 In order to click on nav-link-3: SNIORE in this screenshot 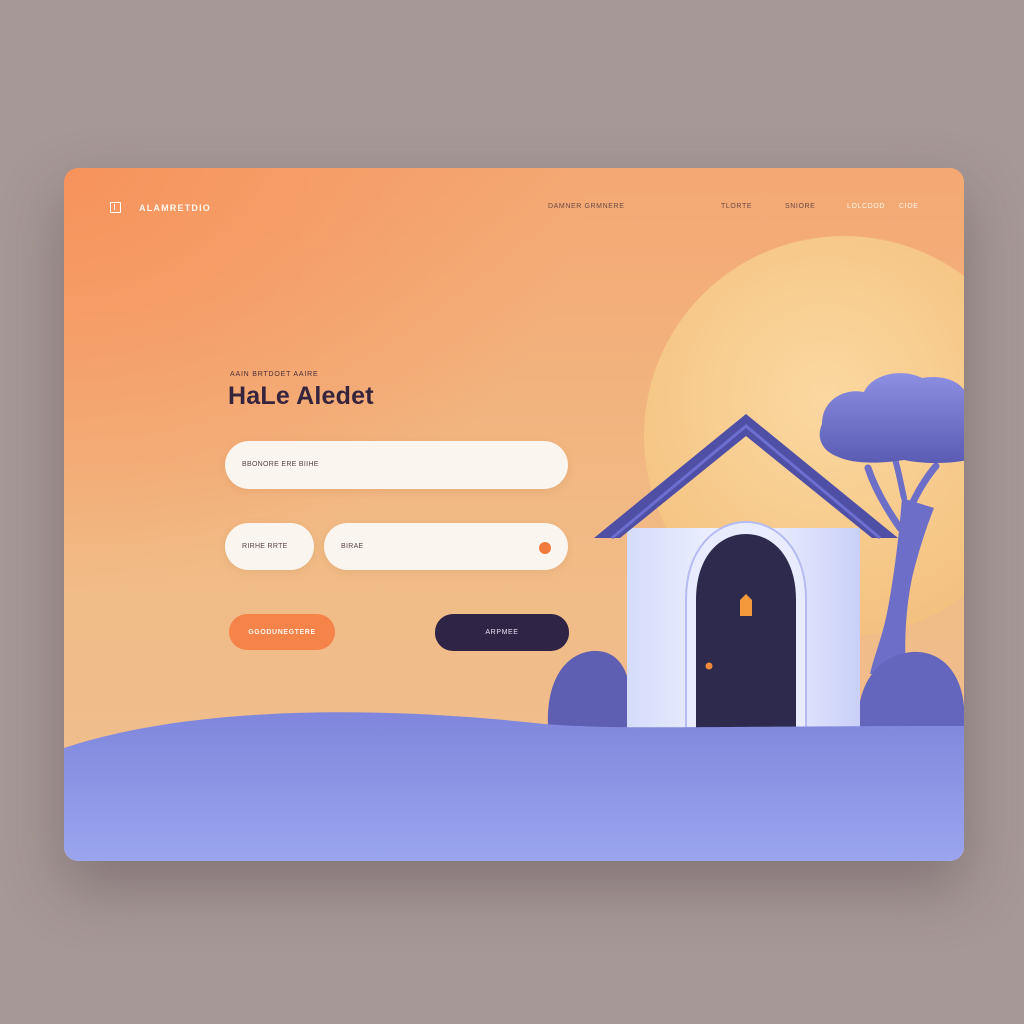, I will do `click(800, 206)`.